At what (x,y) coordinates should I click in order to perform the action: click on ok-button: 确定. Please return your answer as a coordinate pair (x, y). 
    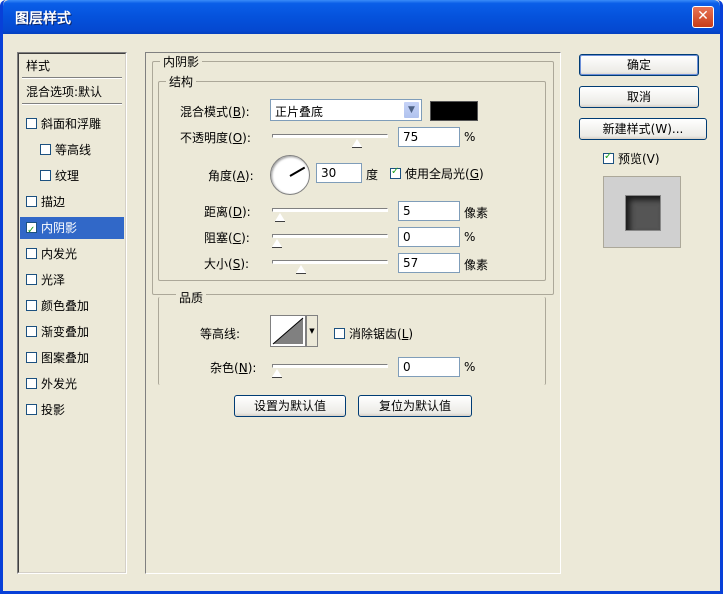
    Looking at the image, I should click on (639, 65).